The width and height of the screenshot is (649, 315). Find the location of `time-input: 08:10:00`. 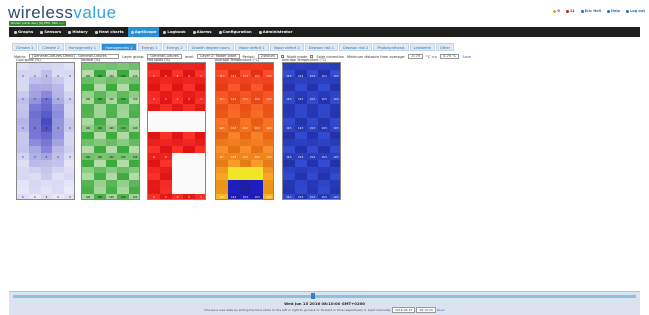

time-input: 08:10:00 is located at coordinates (426, 310).